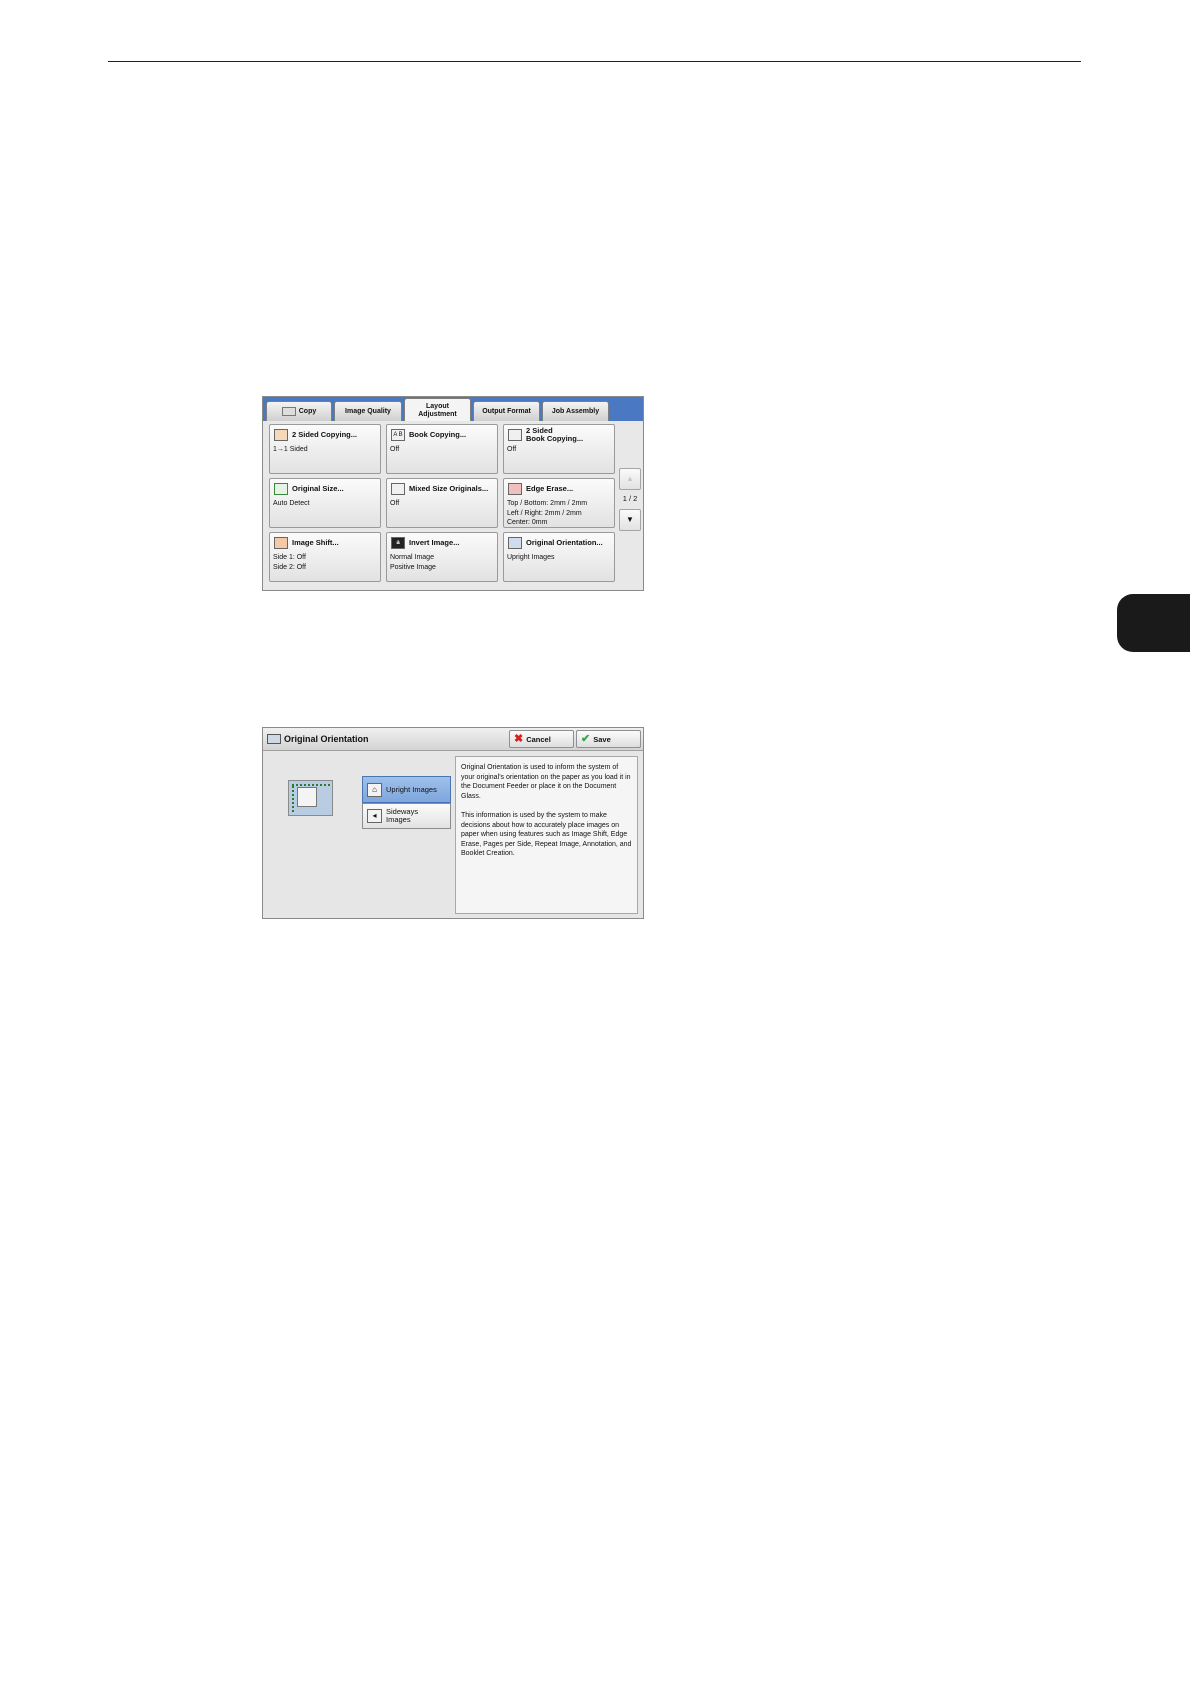  I want to click on document-icon, so click(307, 797).